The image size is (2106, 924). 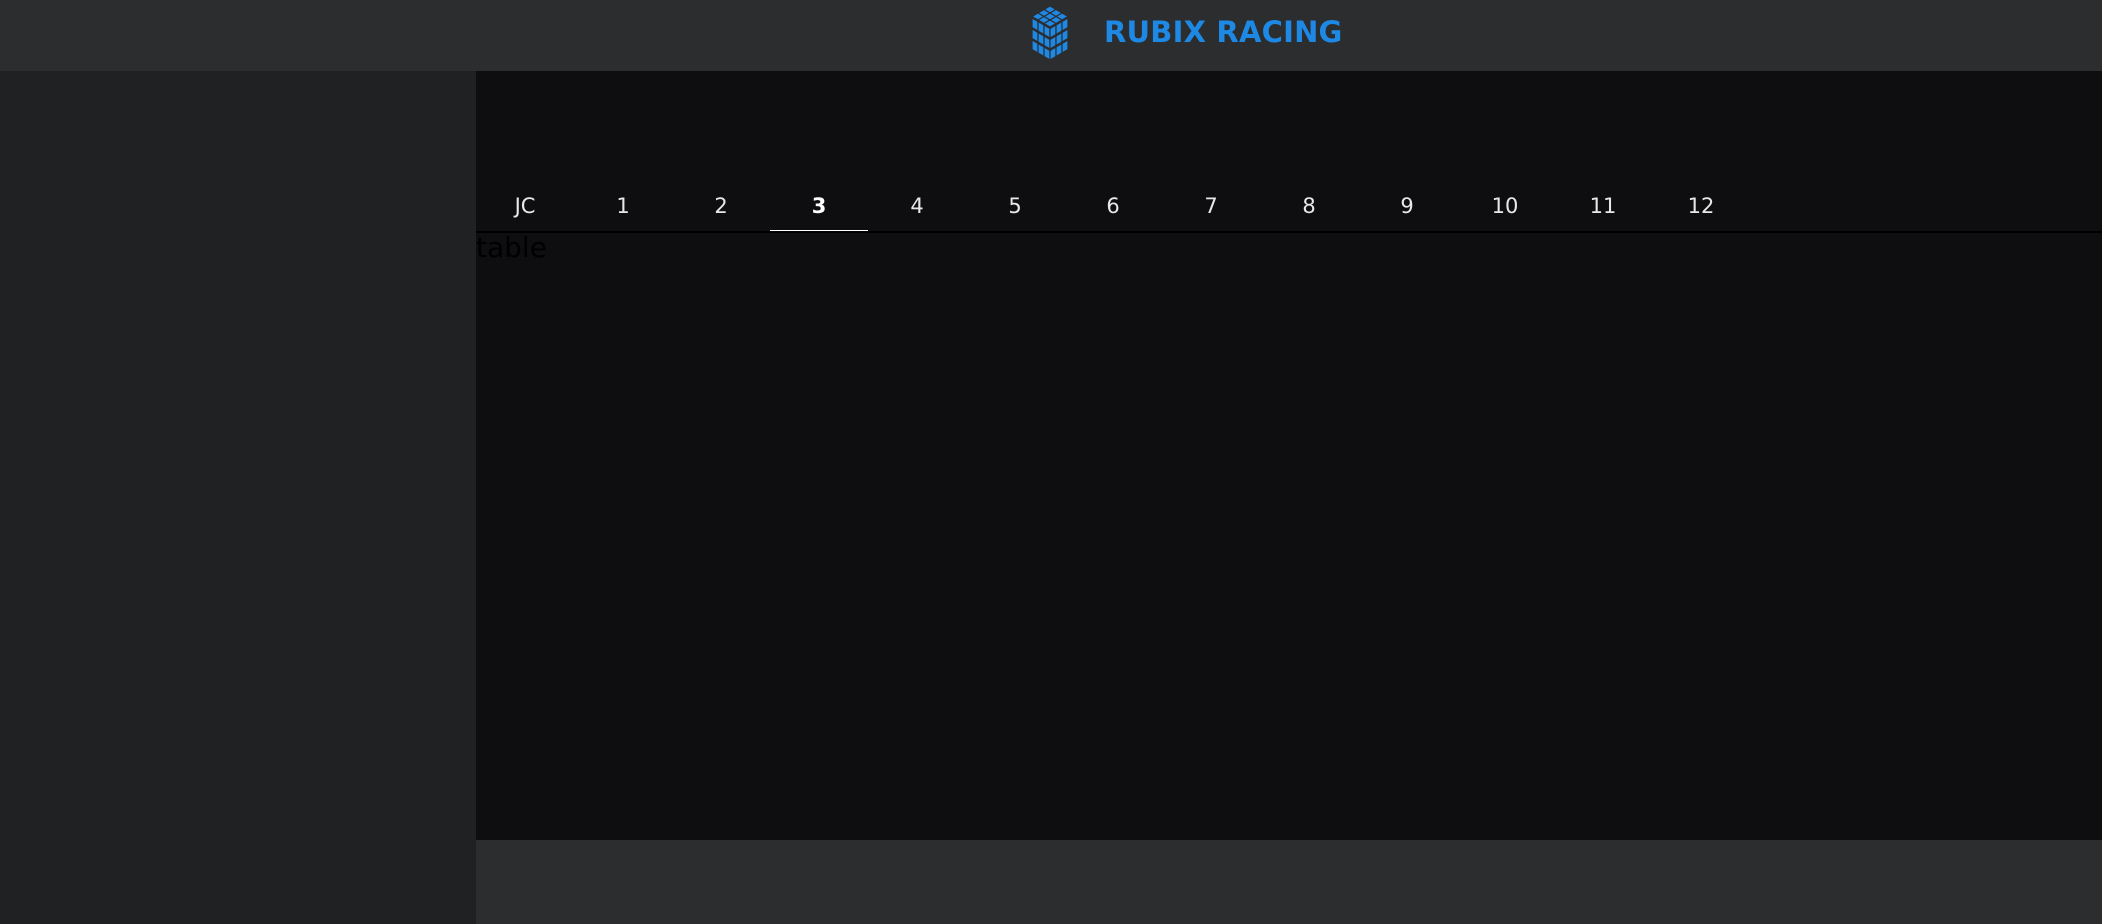 I want to click on tab-1: 1, so click(x=623, y=206).